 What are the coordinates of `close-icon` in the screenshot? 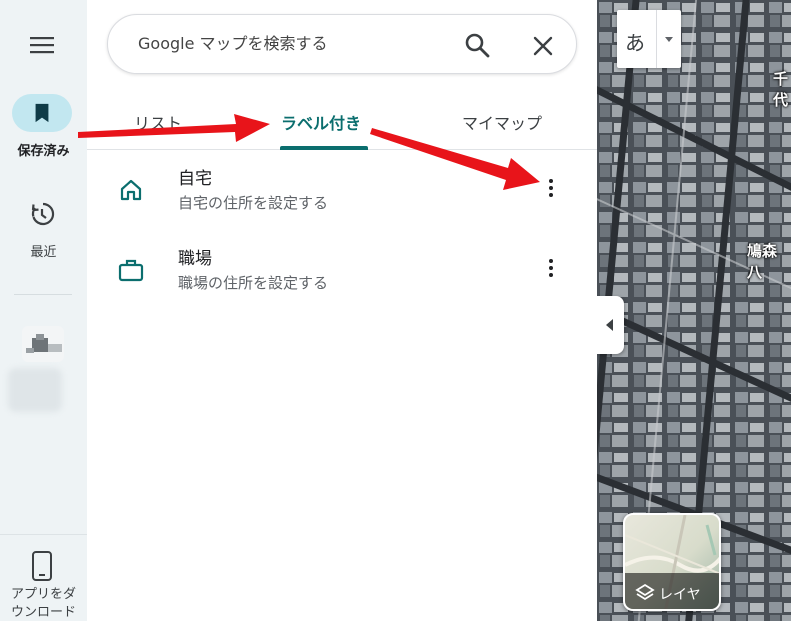 It's located at (543, 46).